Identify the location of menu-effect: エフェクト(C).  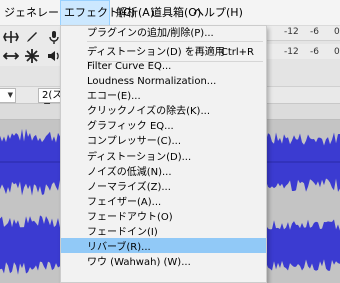
(97, 13).